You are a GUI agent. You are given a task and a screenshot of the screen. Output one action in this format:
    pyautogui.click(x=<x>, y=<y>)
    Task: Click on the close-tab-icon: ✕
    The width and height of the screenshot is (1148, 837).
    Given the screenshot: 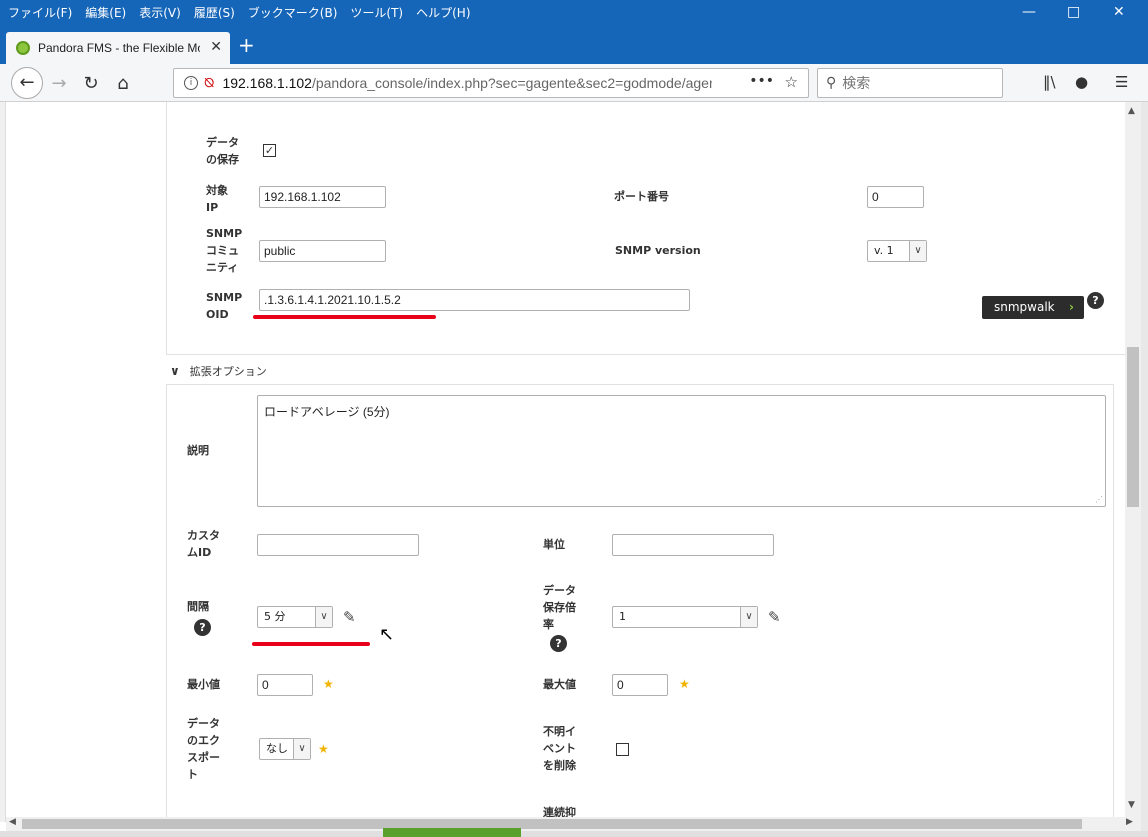 What is the action you would take?
    pyautogui.click(x=216, y=47)
    